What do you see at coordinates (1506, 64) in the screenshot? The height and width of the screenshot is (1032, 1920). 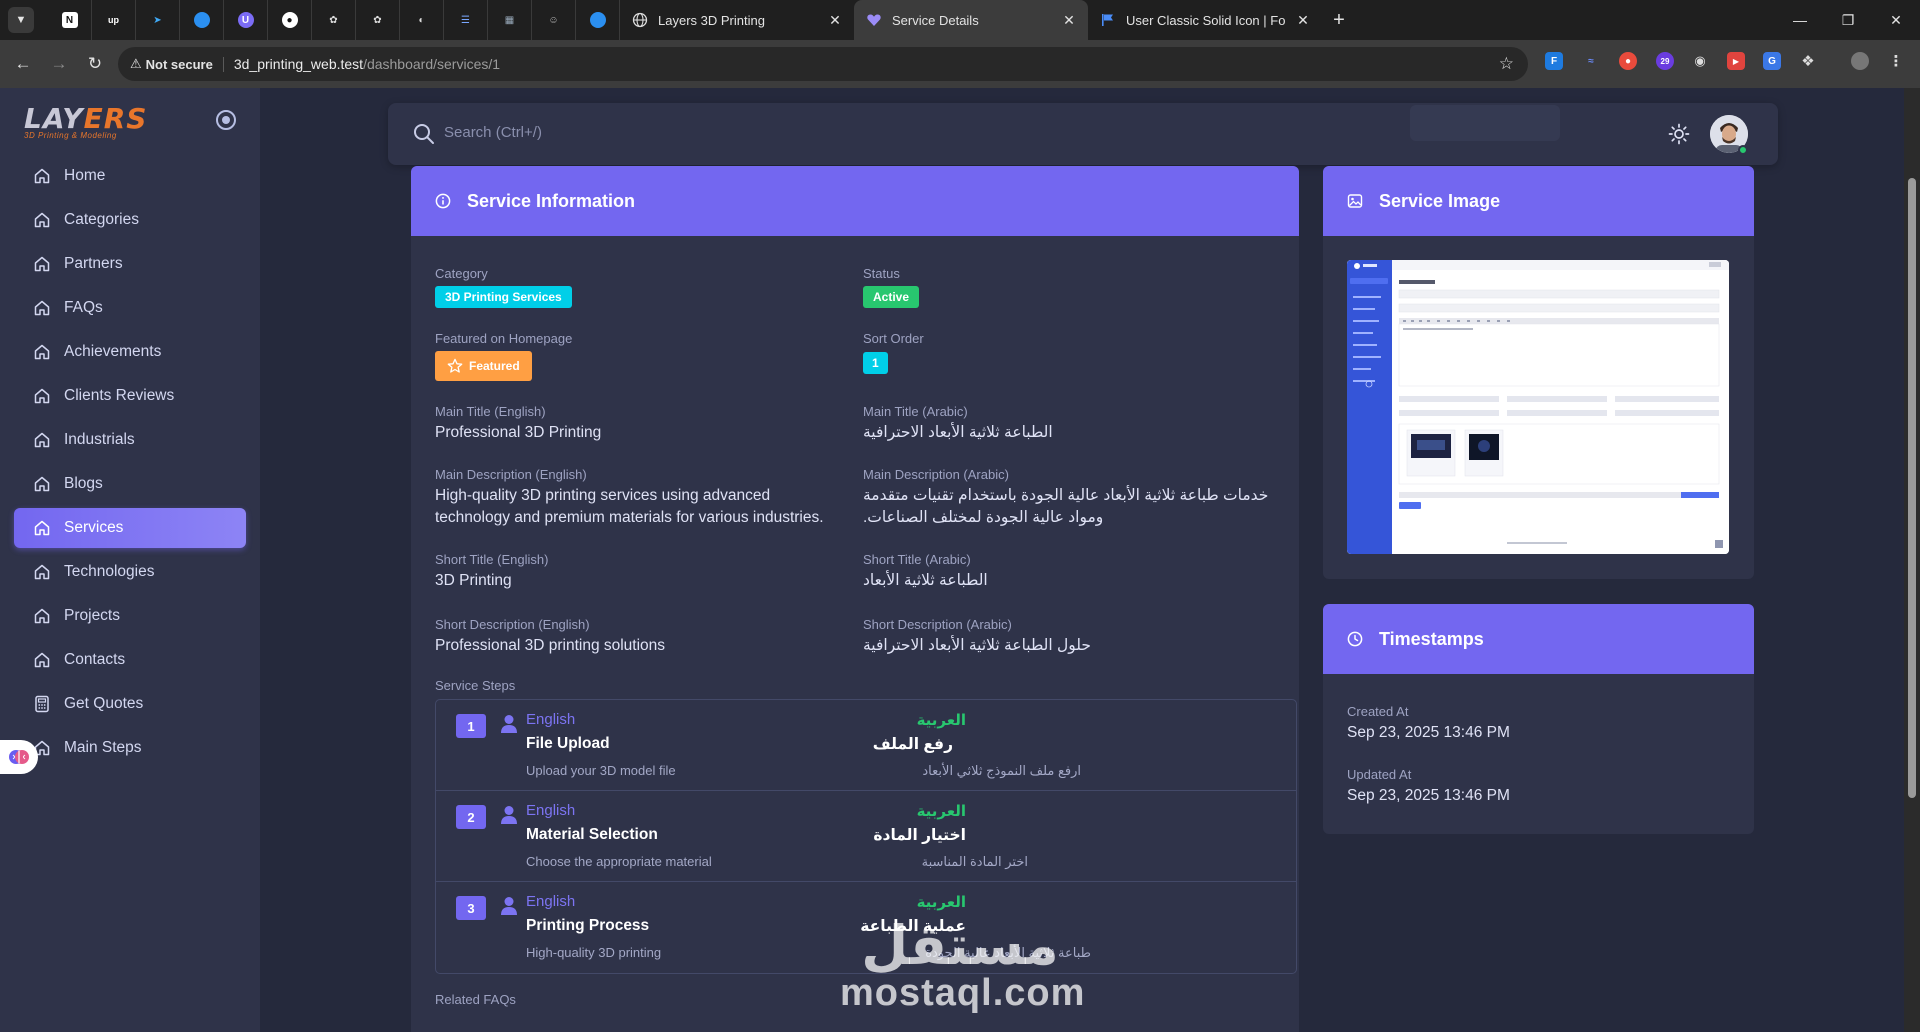 I see `bookmark-star-icon: ☆` at bounding box center [1506, 64].